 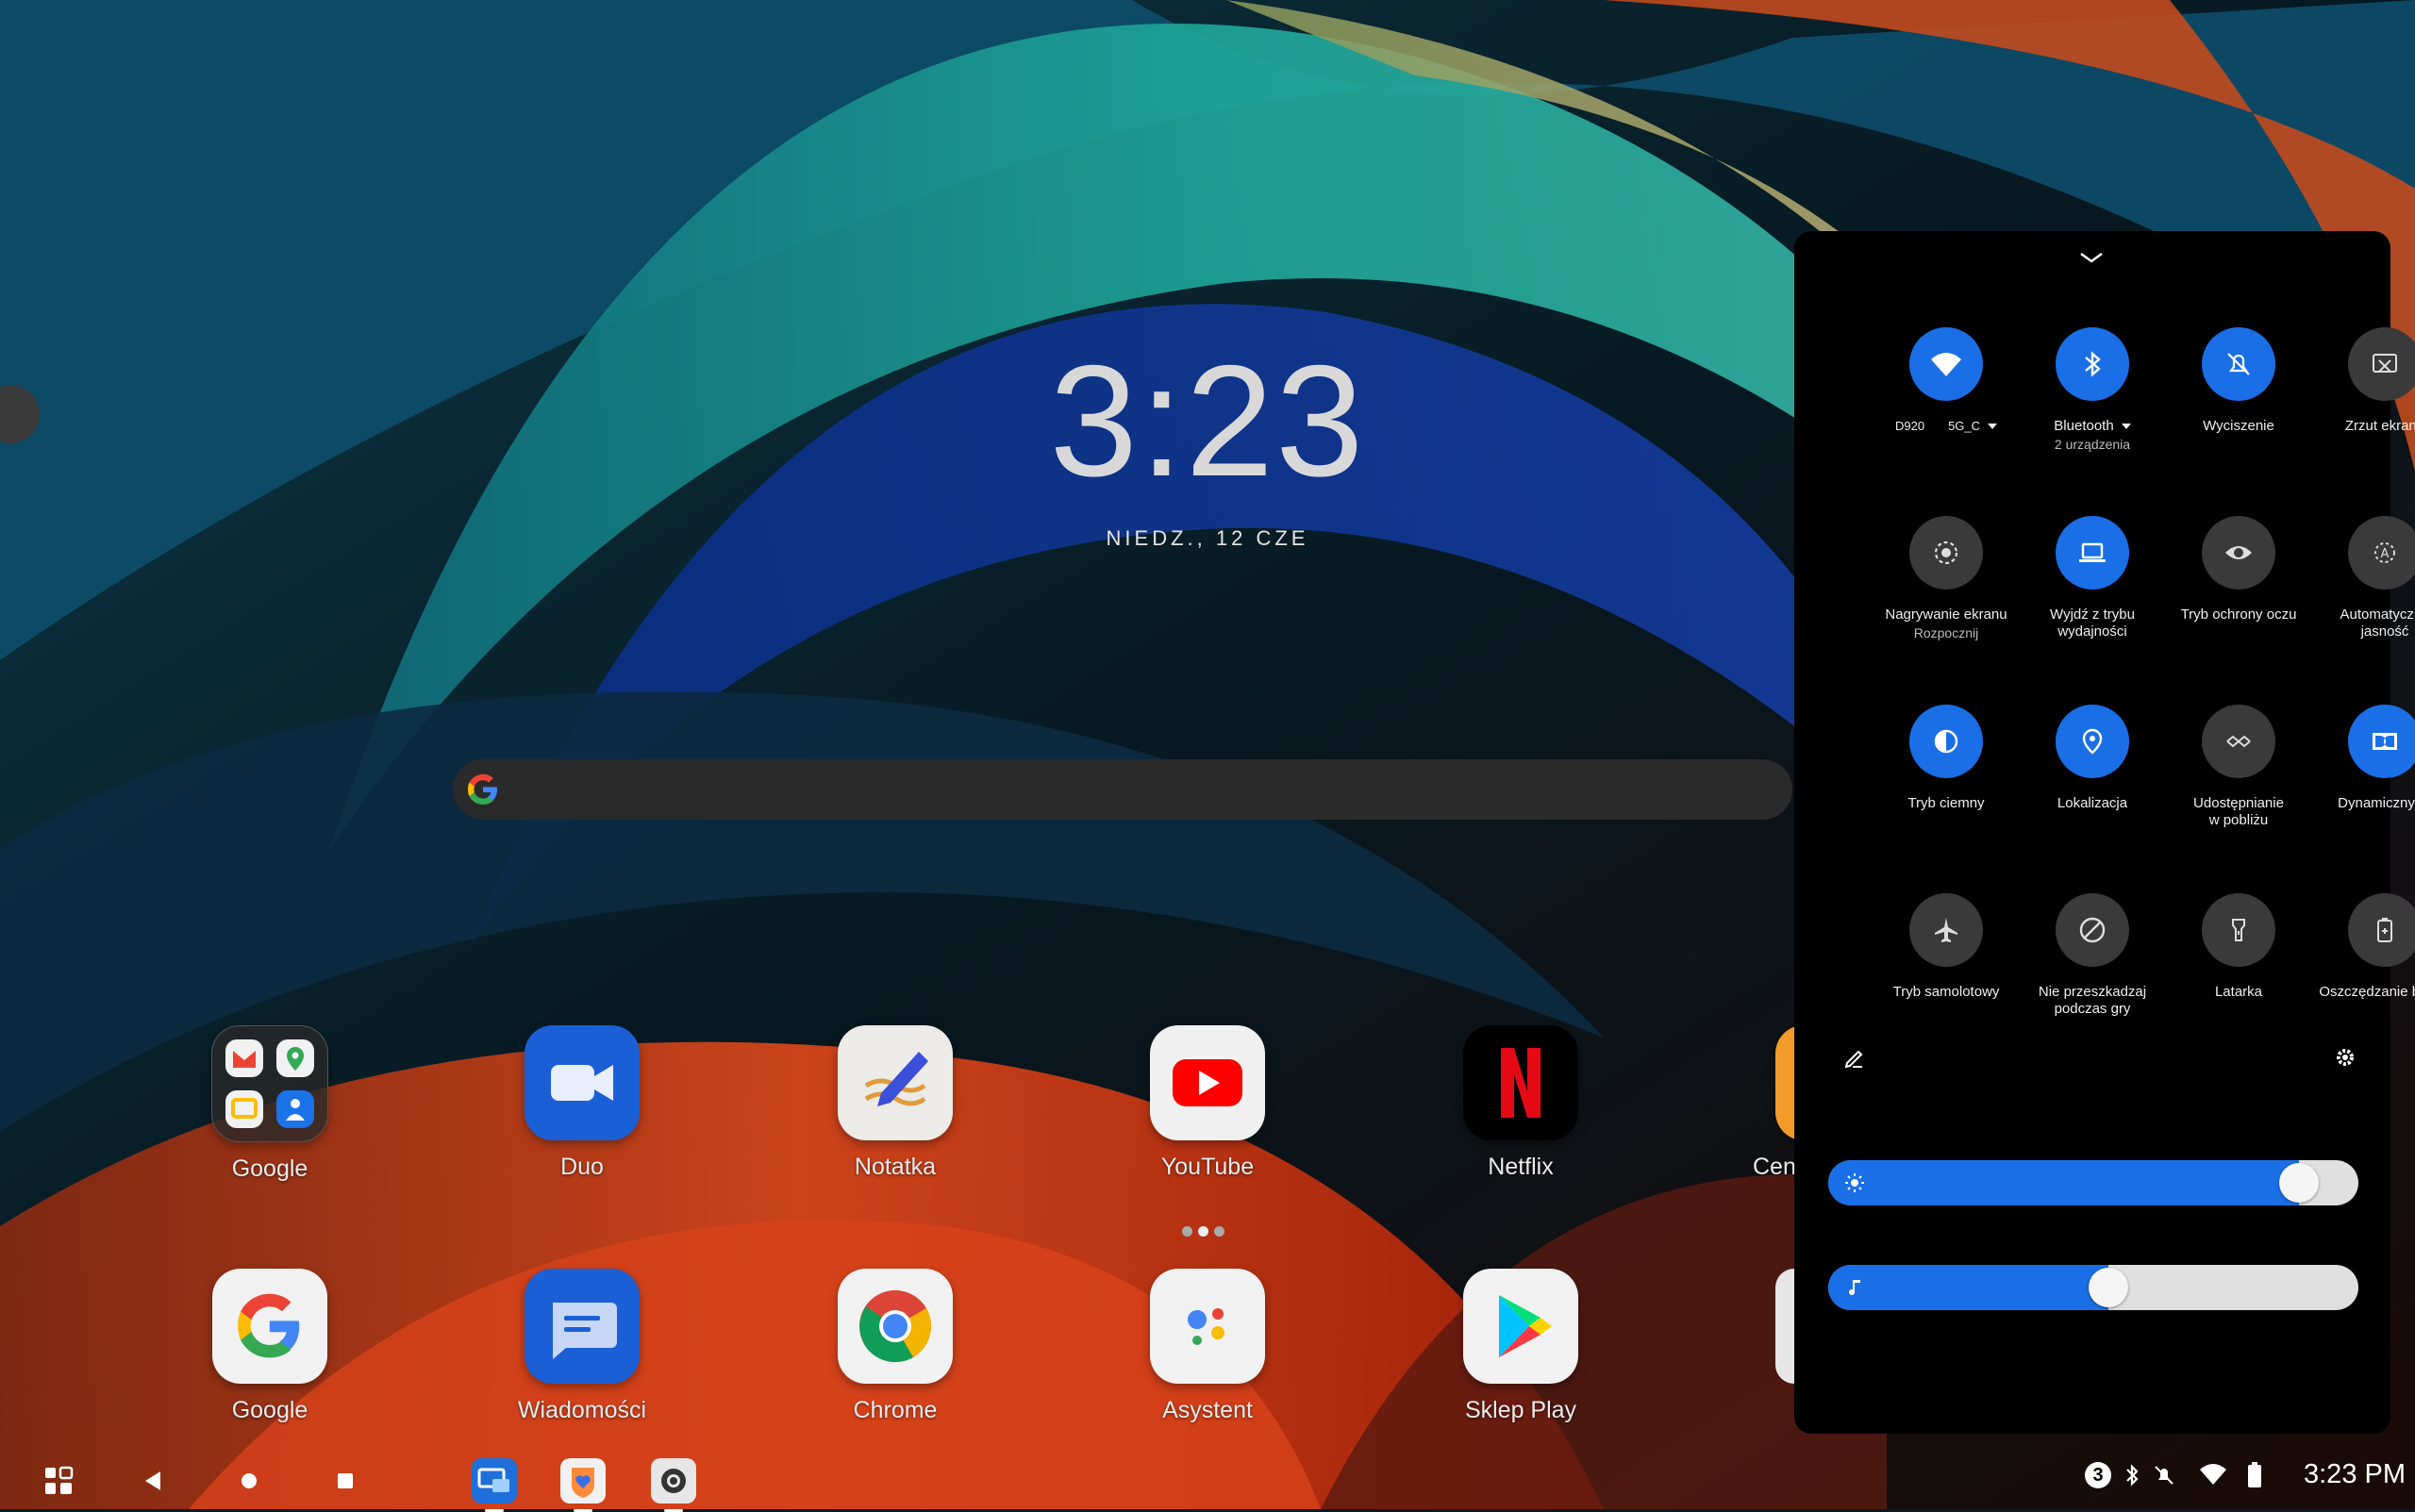 What do you see at coordinates (1946, 741) in the screenshot?
I see `dark-mode-icon` at bounding box center [1946, 741].